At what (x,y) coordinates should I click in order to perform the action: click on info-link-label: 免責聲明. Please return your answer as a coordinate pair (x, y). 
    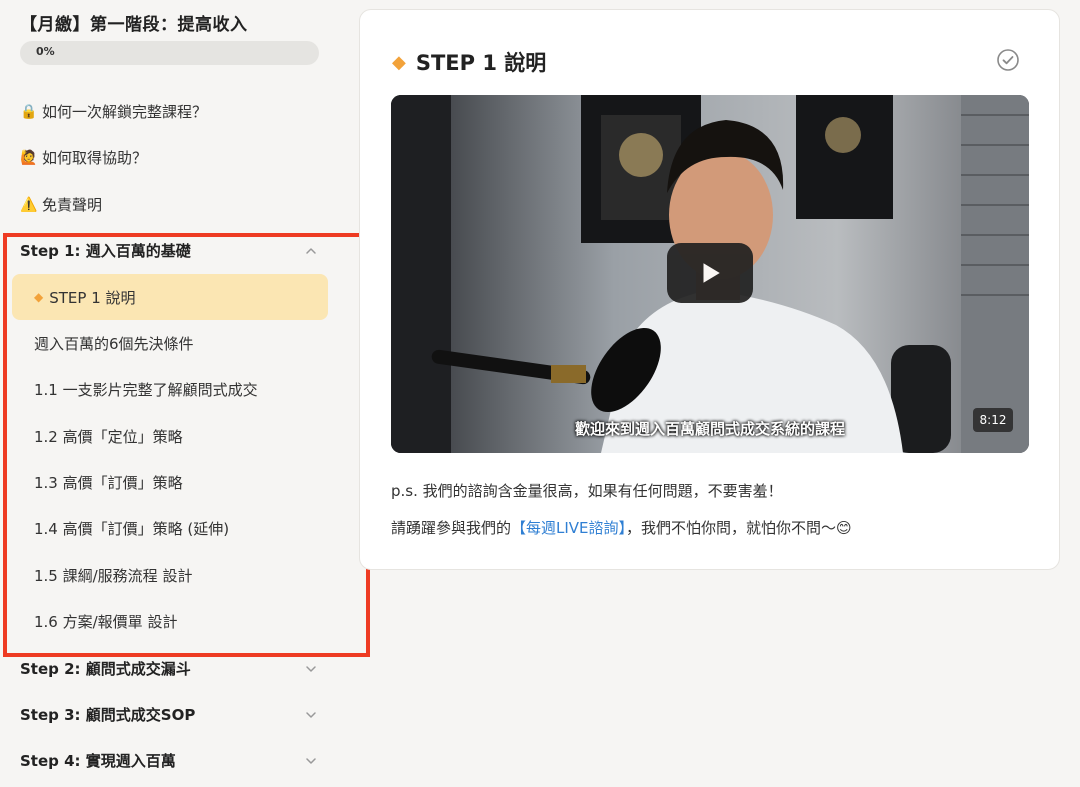
    Looking at the image, I should click on (72, 205).